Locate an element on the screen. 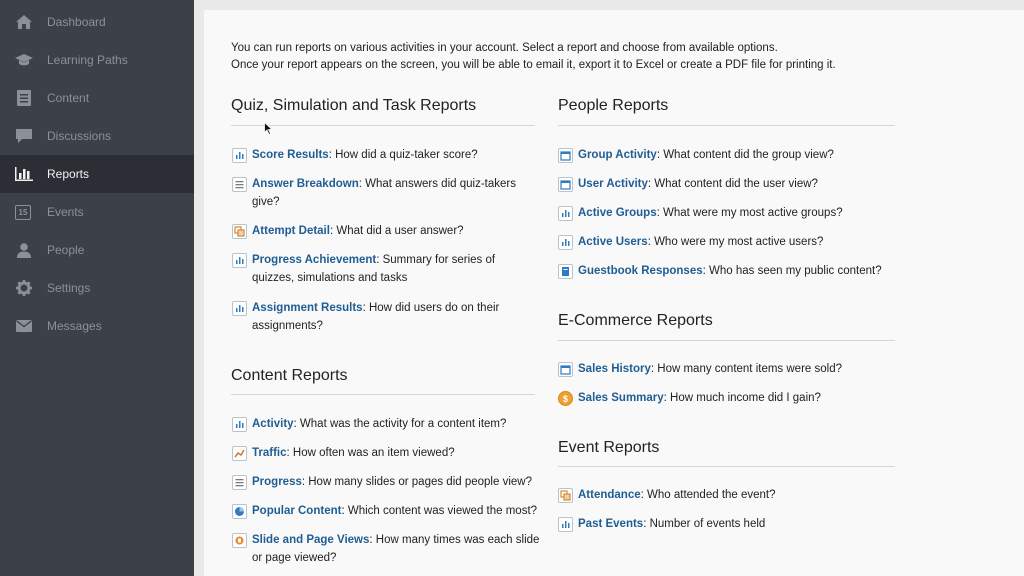  sidebar-item-messages: Messages is located at coordinates (97, 326).